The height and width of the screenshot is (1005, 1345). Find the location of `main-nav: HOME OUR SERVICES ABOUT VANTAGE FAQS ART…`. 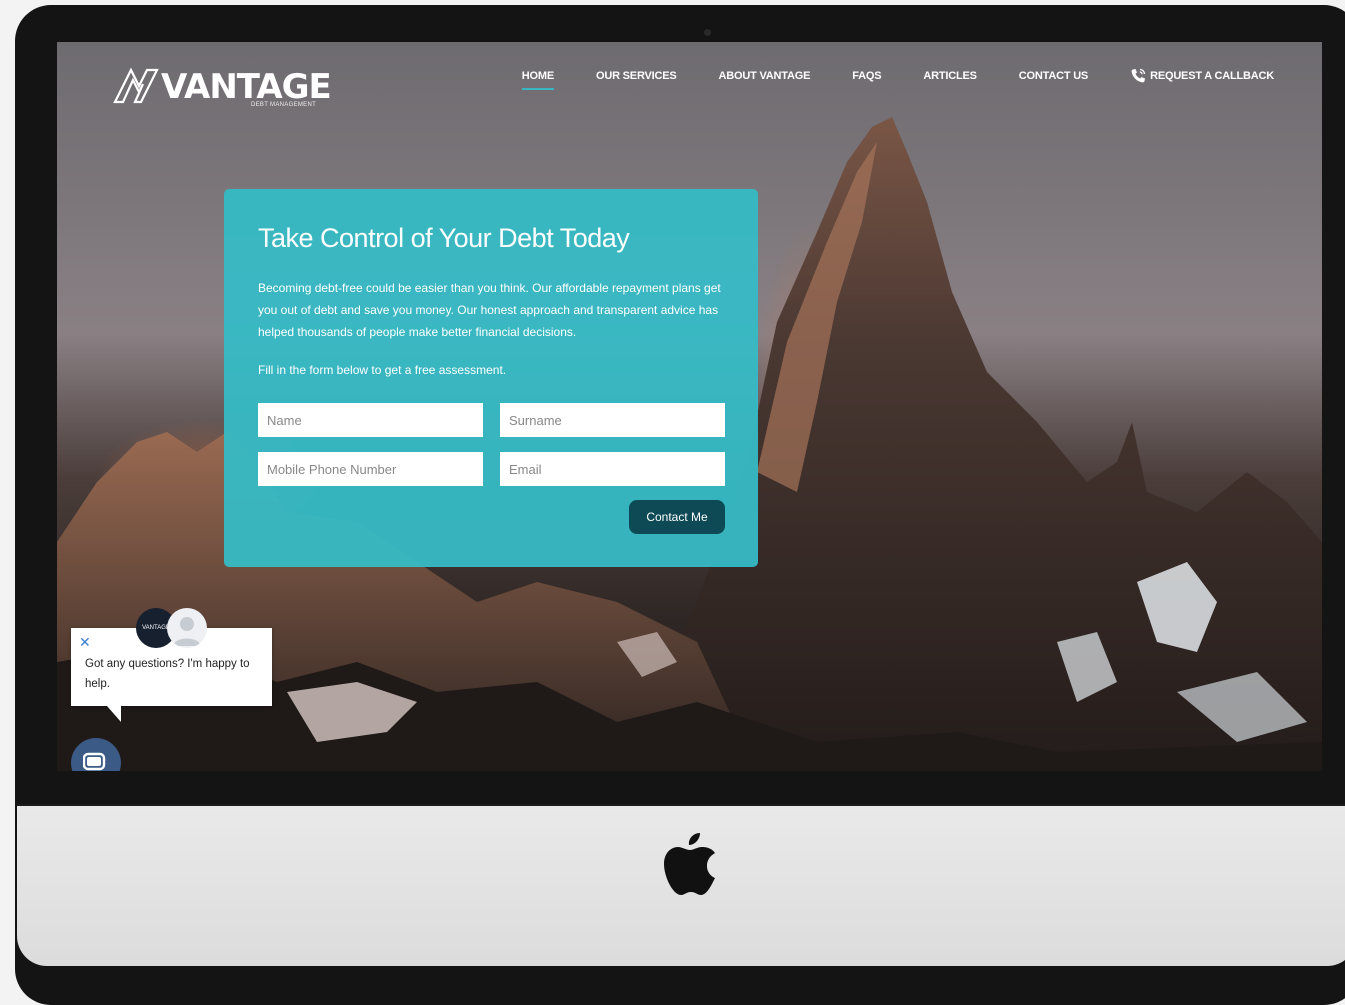

main-nav: HOME OUR SERVICES ABOUT VANTAGE FAQS ART… is located at coordinates (877, 79).